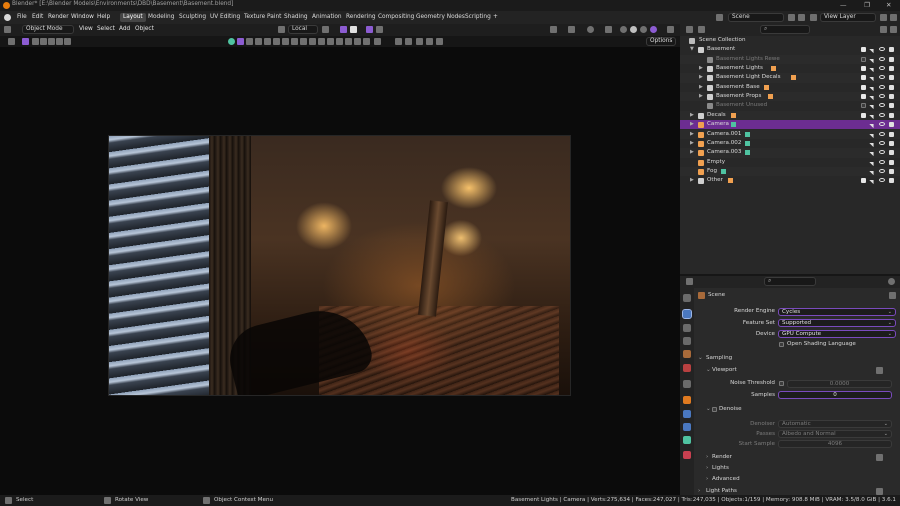 This screenshot has height=506, width=900. What do you see at coordinates (571, 29) in the screenshot?
I see `gizmo-icon` at bounding box center [571, 29].